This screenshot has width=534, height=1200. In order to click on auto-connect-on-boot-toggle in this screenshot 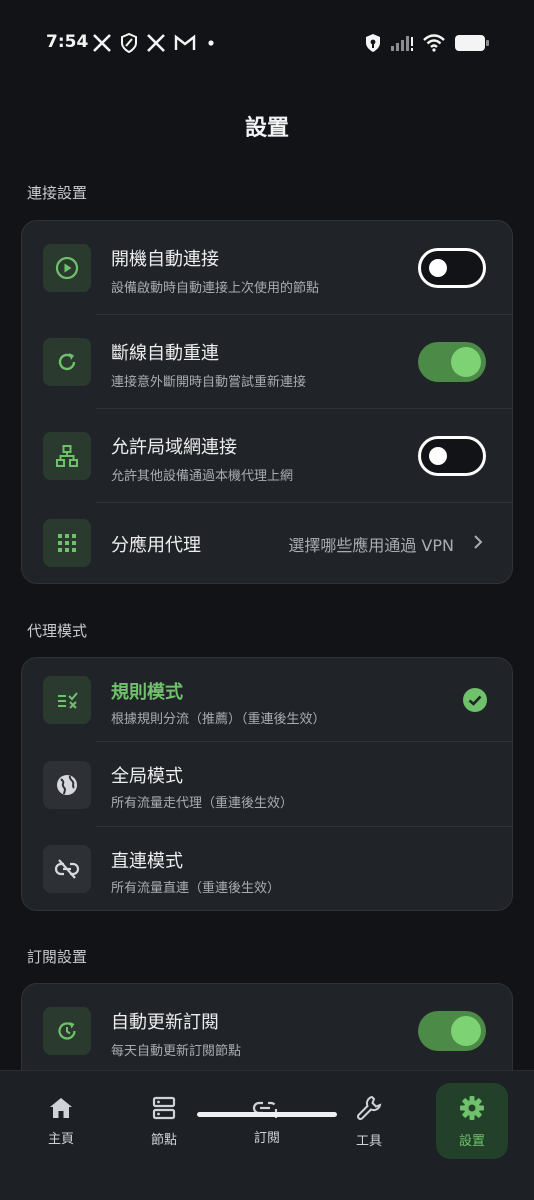, I will do `click(452, 268)`.